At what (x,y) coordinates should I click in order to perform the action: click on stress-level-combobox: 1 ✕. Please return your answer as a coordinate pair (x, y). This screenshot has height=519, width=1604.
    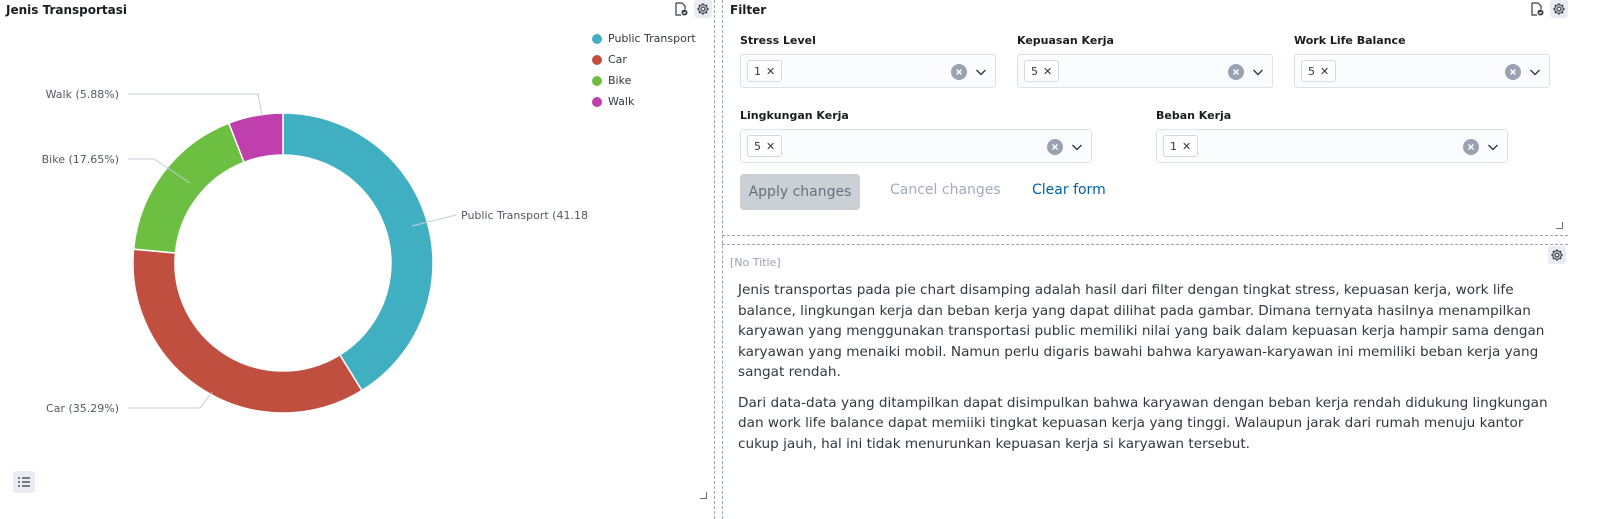
    Looking at the image, I should click on (868, 71).